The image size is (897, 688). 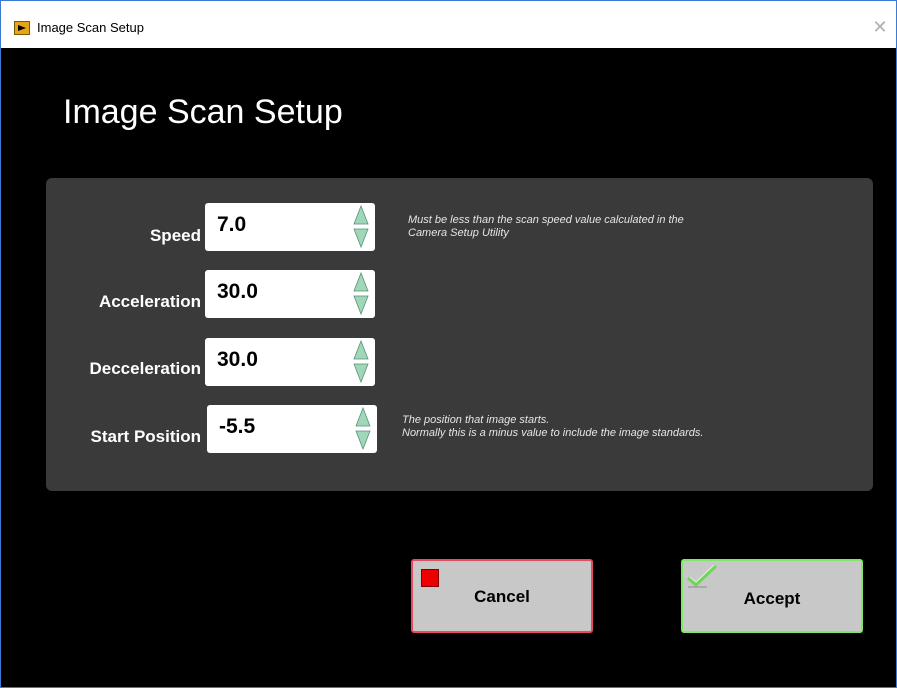 What do you see at coordinates (361, 294) in the screenshot?
I see `acceleration-spinner` at bounding box center [361, 294].